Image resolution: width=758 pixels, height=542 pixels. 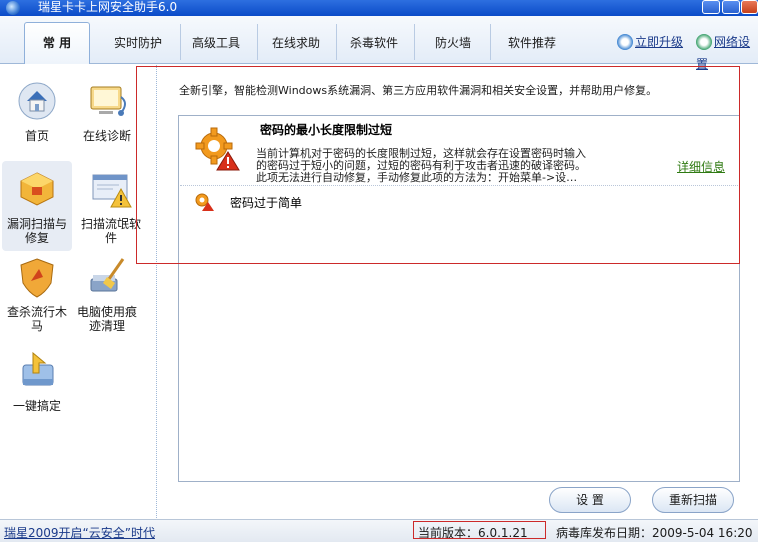 What do you see at coordinates (749, 7) in the screenshot?
I see `close-button` at bounding box center [749, 7].